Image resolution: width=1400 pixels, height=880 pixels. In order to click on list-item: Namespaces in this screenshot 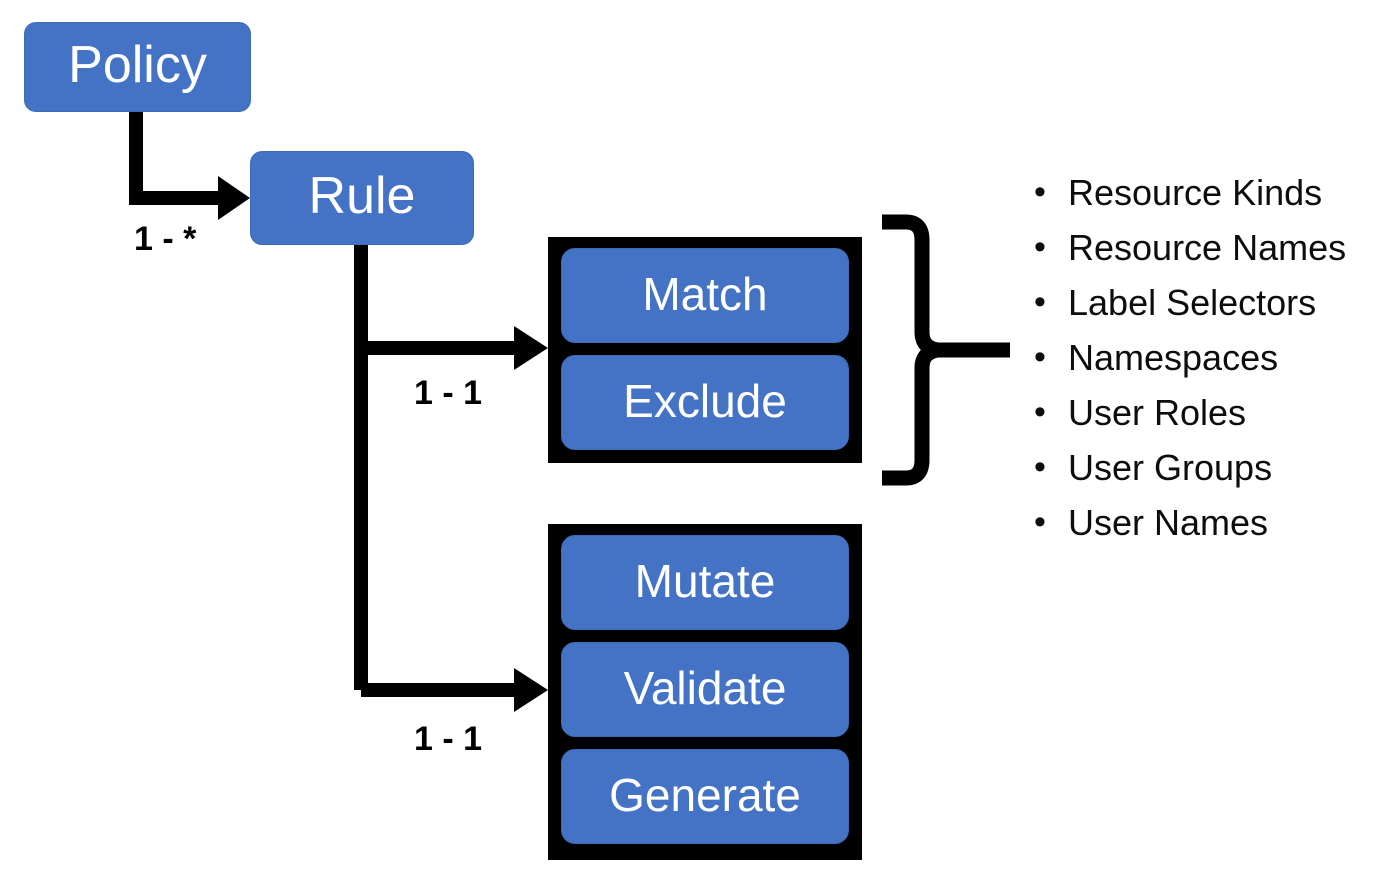, I will do `click(1188, 357)`.